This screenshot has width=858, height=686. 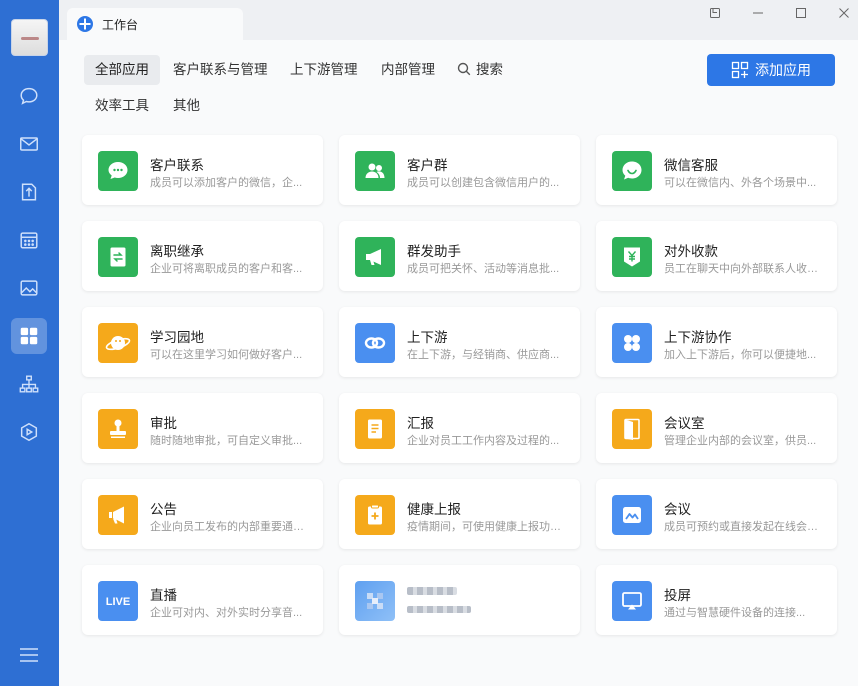 I want to click on workbench-logo-icon, so click(x=85, y=24).